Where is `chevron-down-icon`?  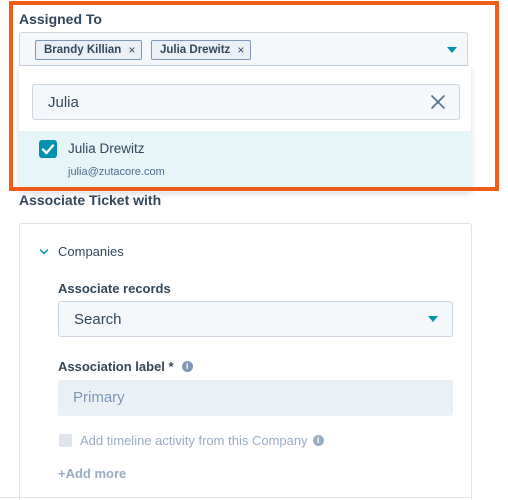
chevron-down-icon is located at coordinates (44, 251).